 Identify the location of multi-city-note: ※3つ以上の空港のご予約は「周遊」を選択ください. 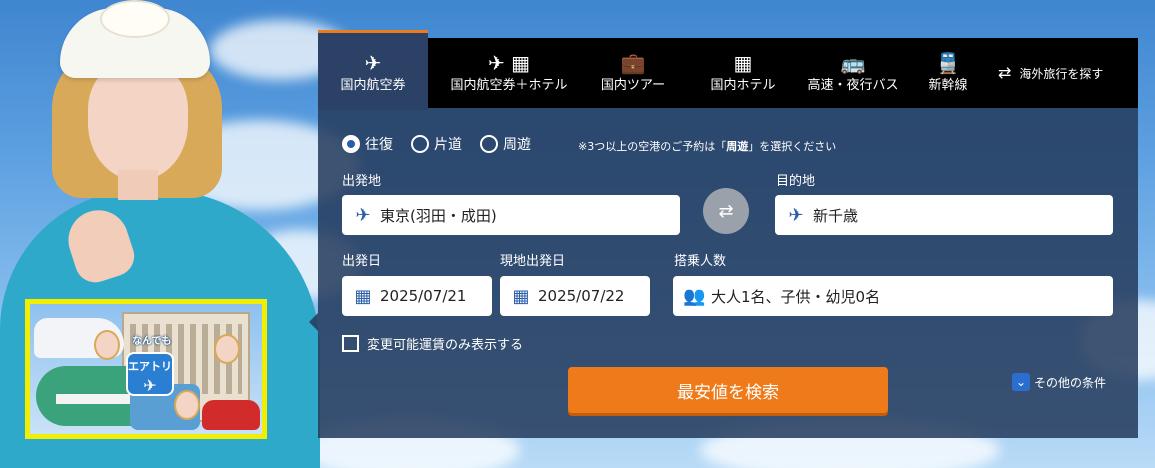
(707, 146).